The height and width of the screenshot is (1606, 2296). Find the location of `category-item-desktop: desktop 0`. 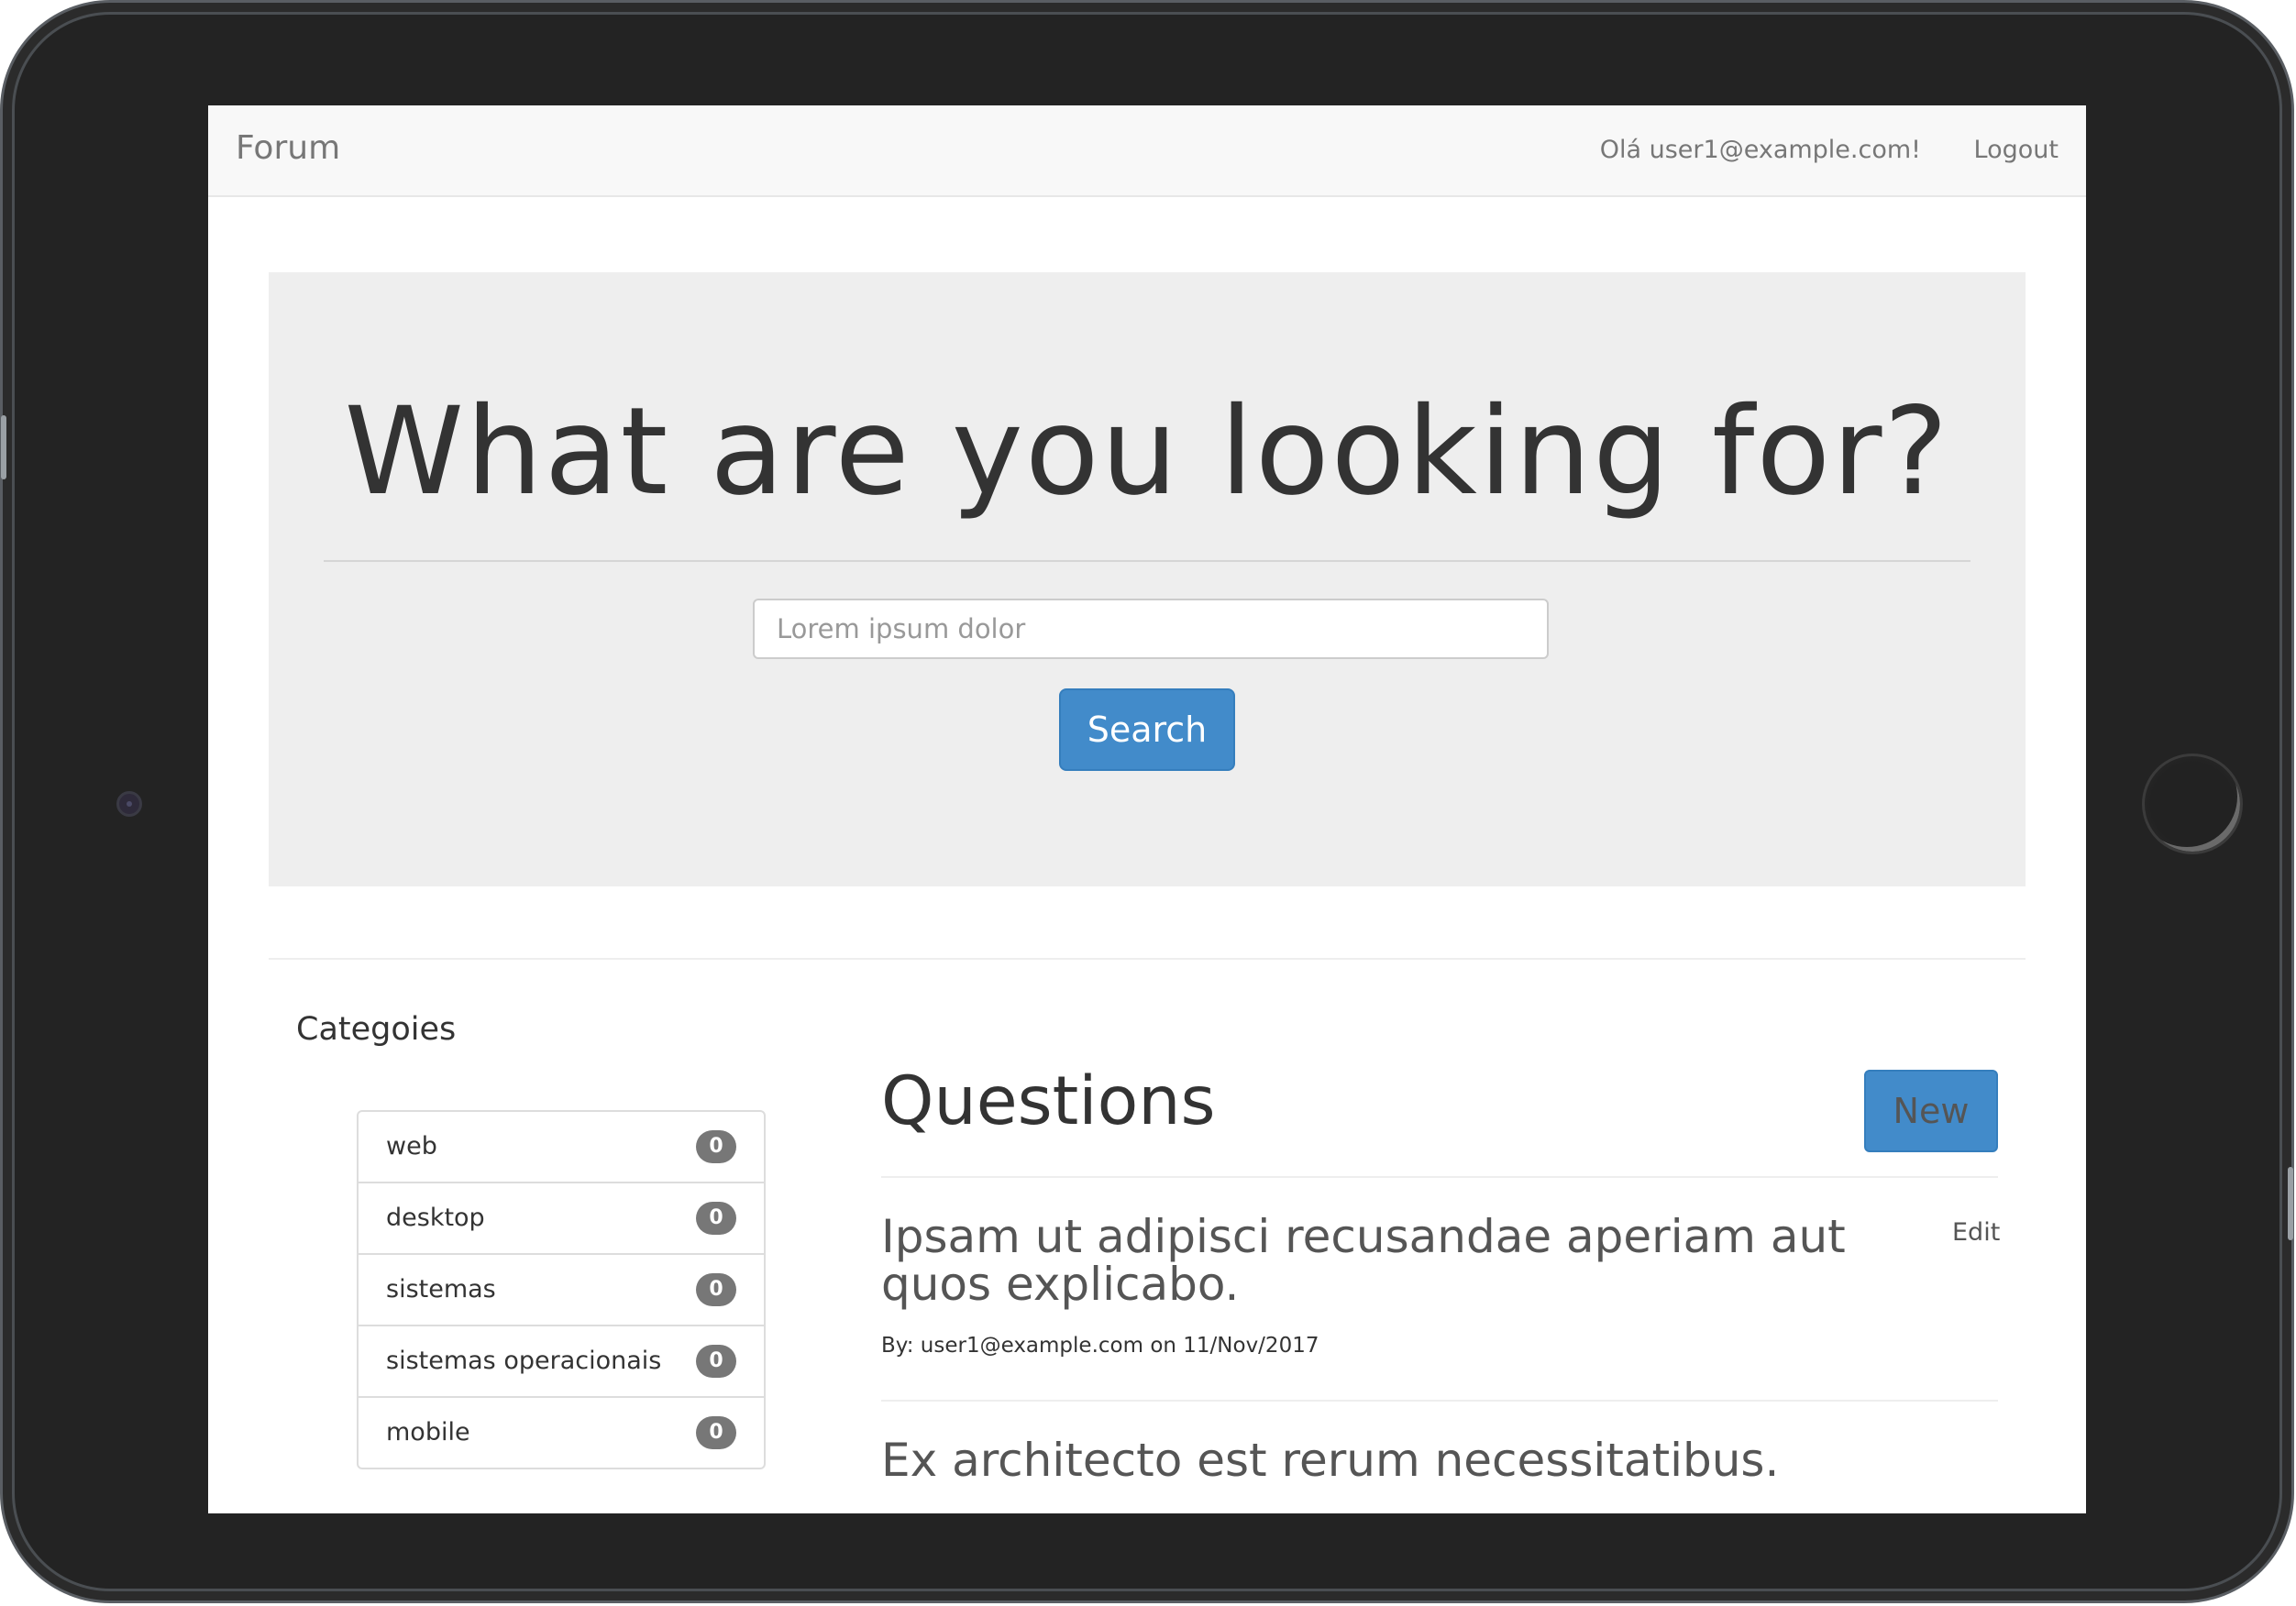

category-item-desktop: desktop 0 is located at coordinates (561, 1219).